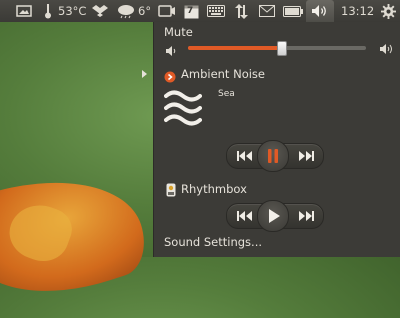 The height and width of the screenshot is (318, 400). What do you see at coordinates (100, 11) in the screenshot?
I see `dropbox-icon` at bounding box center [100, 11].